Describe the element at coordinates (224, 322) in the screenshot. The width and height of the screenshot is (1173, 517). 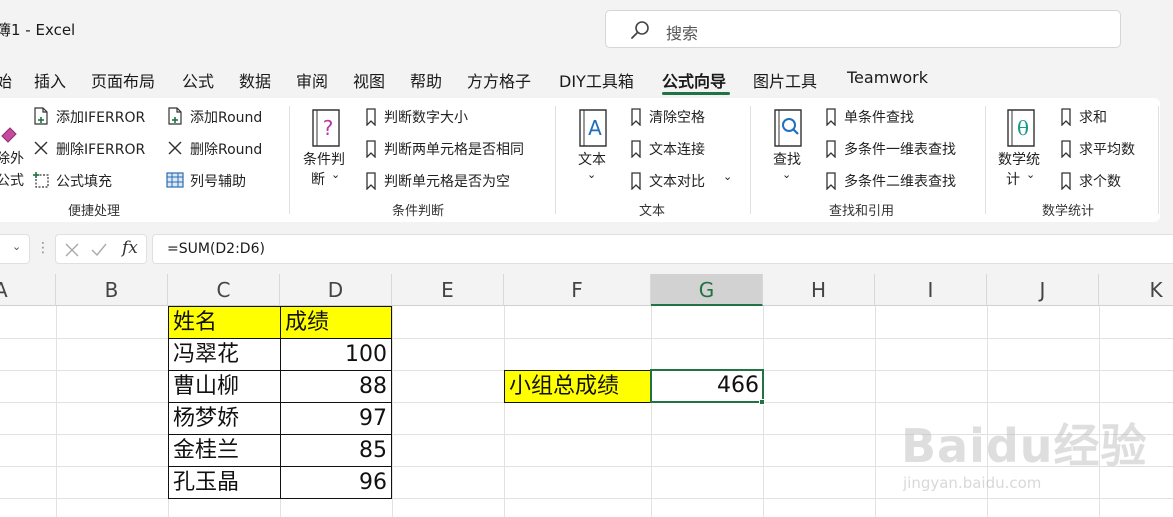
I see `header-name-cell: 姓名` at that location.